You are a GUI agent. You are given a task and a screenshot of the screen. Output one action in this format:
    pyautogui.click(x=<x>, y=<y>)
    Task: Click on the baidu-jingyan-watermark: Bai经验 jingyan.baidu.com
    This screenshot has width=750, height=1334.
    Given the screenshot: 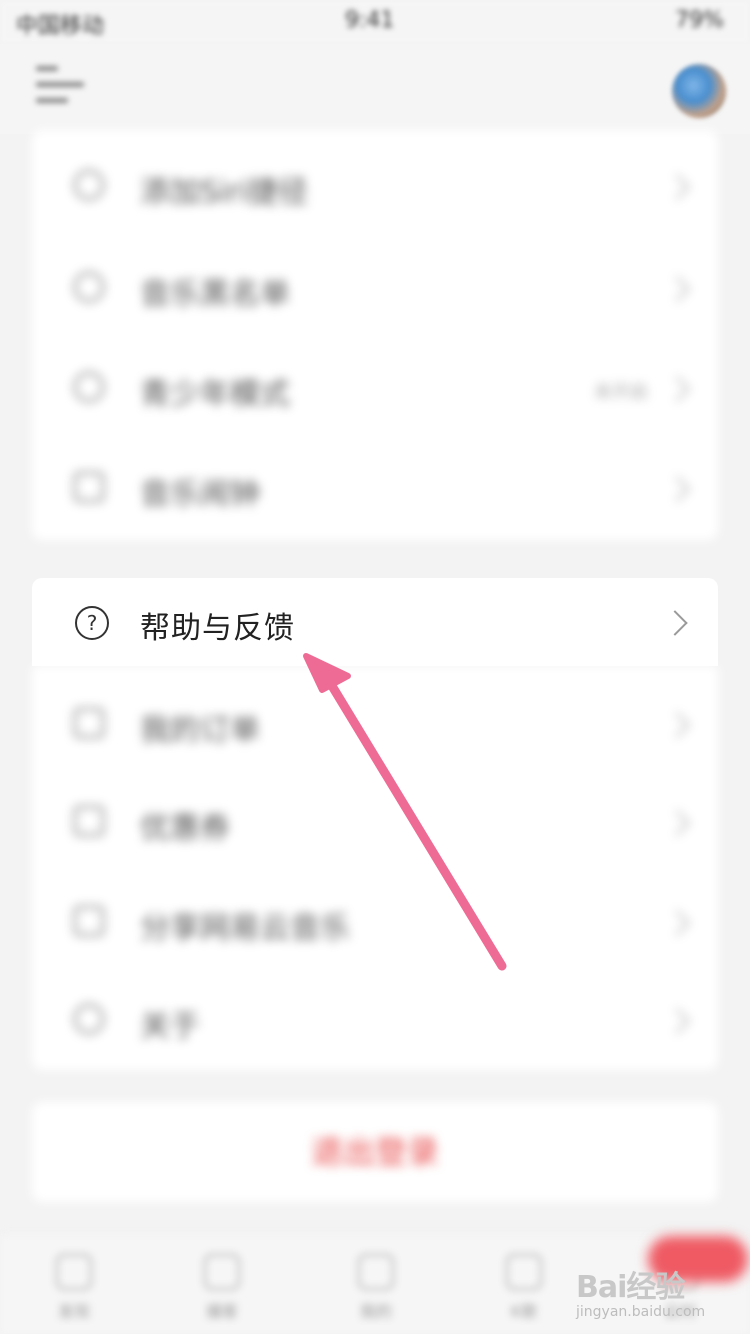 What is the action you would take?
    pyautogui.click(x=661, y=1292)
    